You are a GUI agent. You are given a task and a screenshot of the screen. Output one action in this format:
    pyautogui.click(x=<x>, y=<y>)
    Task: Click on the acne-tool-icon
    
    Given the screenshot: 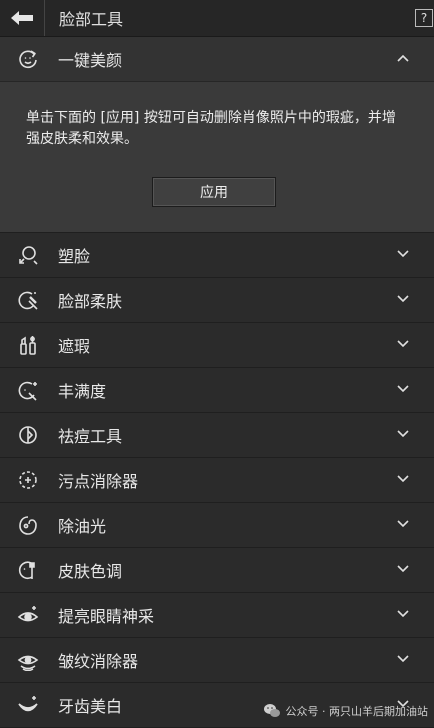 What is the action you would take?
    pyautogui.click(x=28, y=435)
    